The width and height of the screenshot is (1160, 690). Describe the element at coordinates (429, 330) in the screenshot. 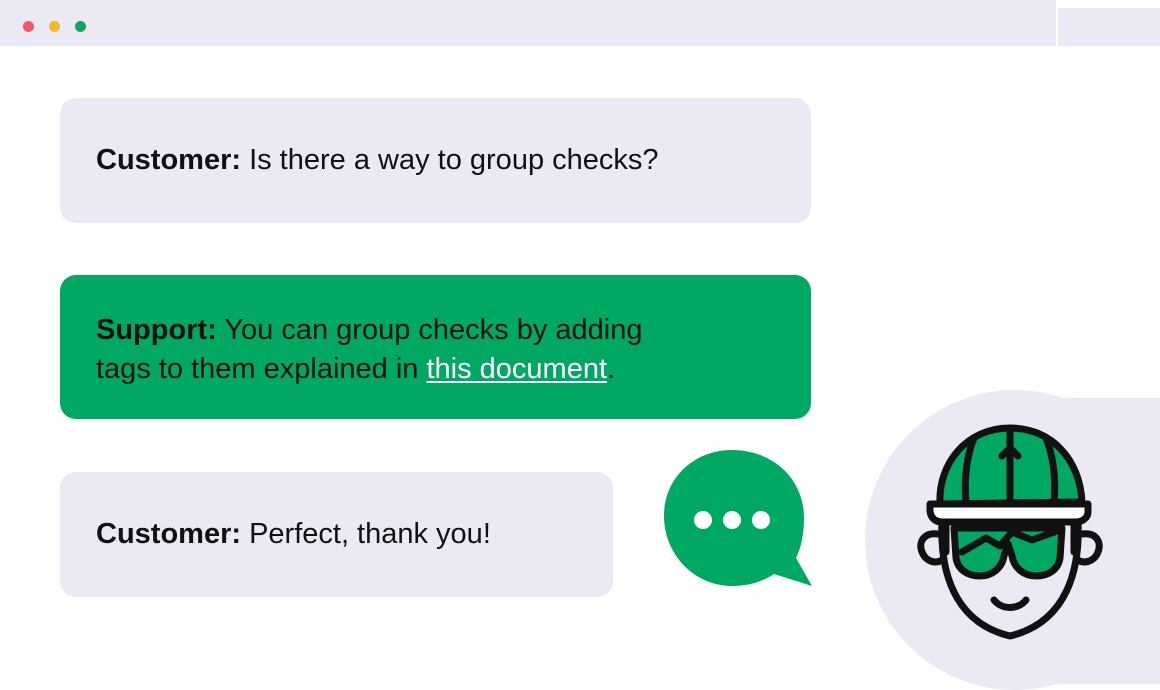

I see `message-body-line1: You can group checks by adding` at that location.